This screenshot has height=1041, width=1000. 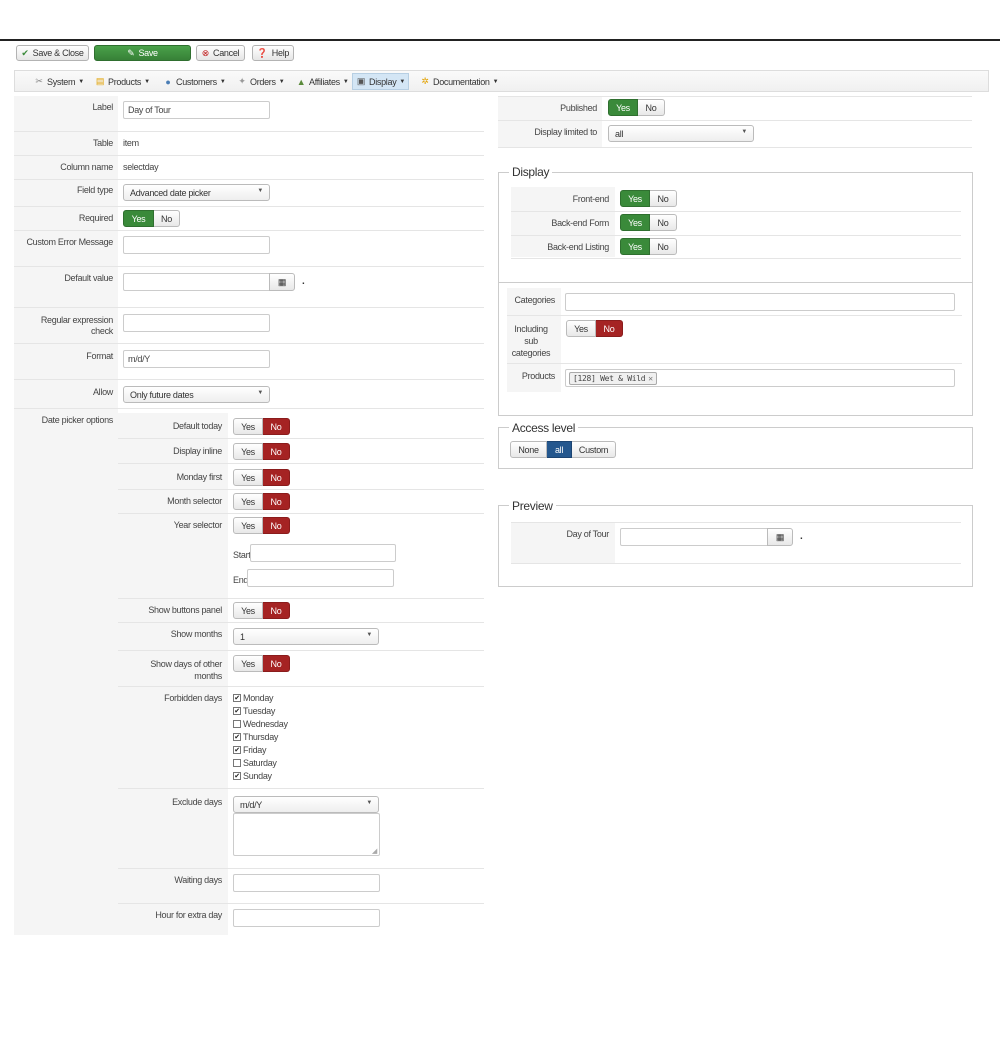 What do you see at coordinates (196, 245) in the screenshot?
I see `custom-error-input` at bounding box center [196, 245].